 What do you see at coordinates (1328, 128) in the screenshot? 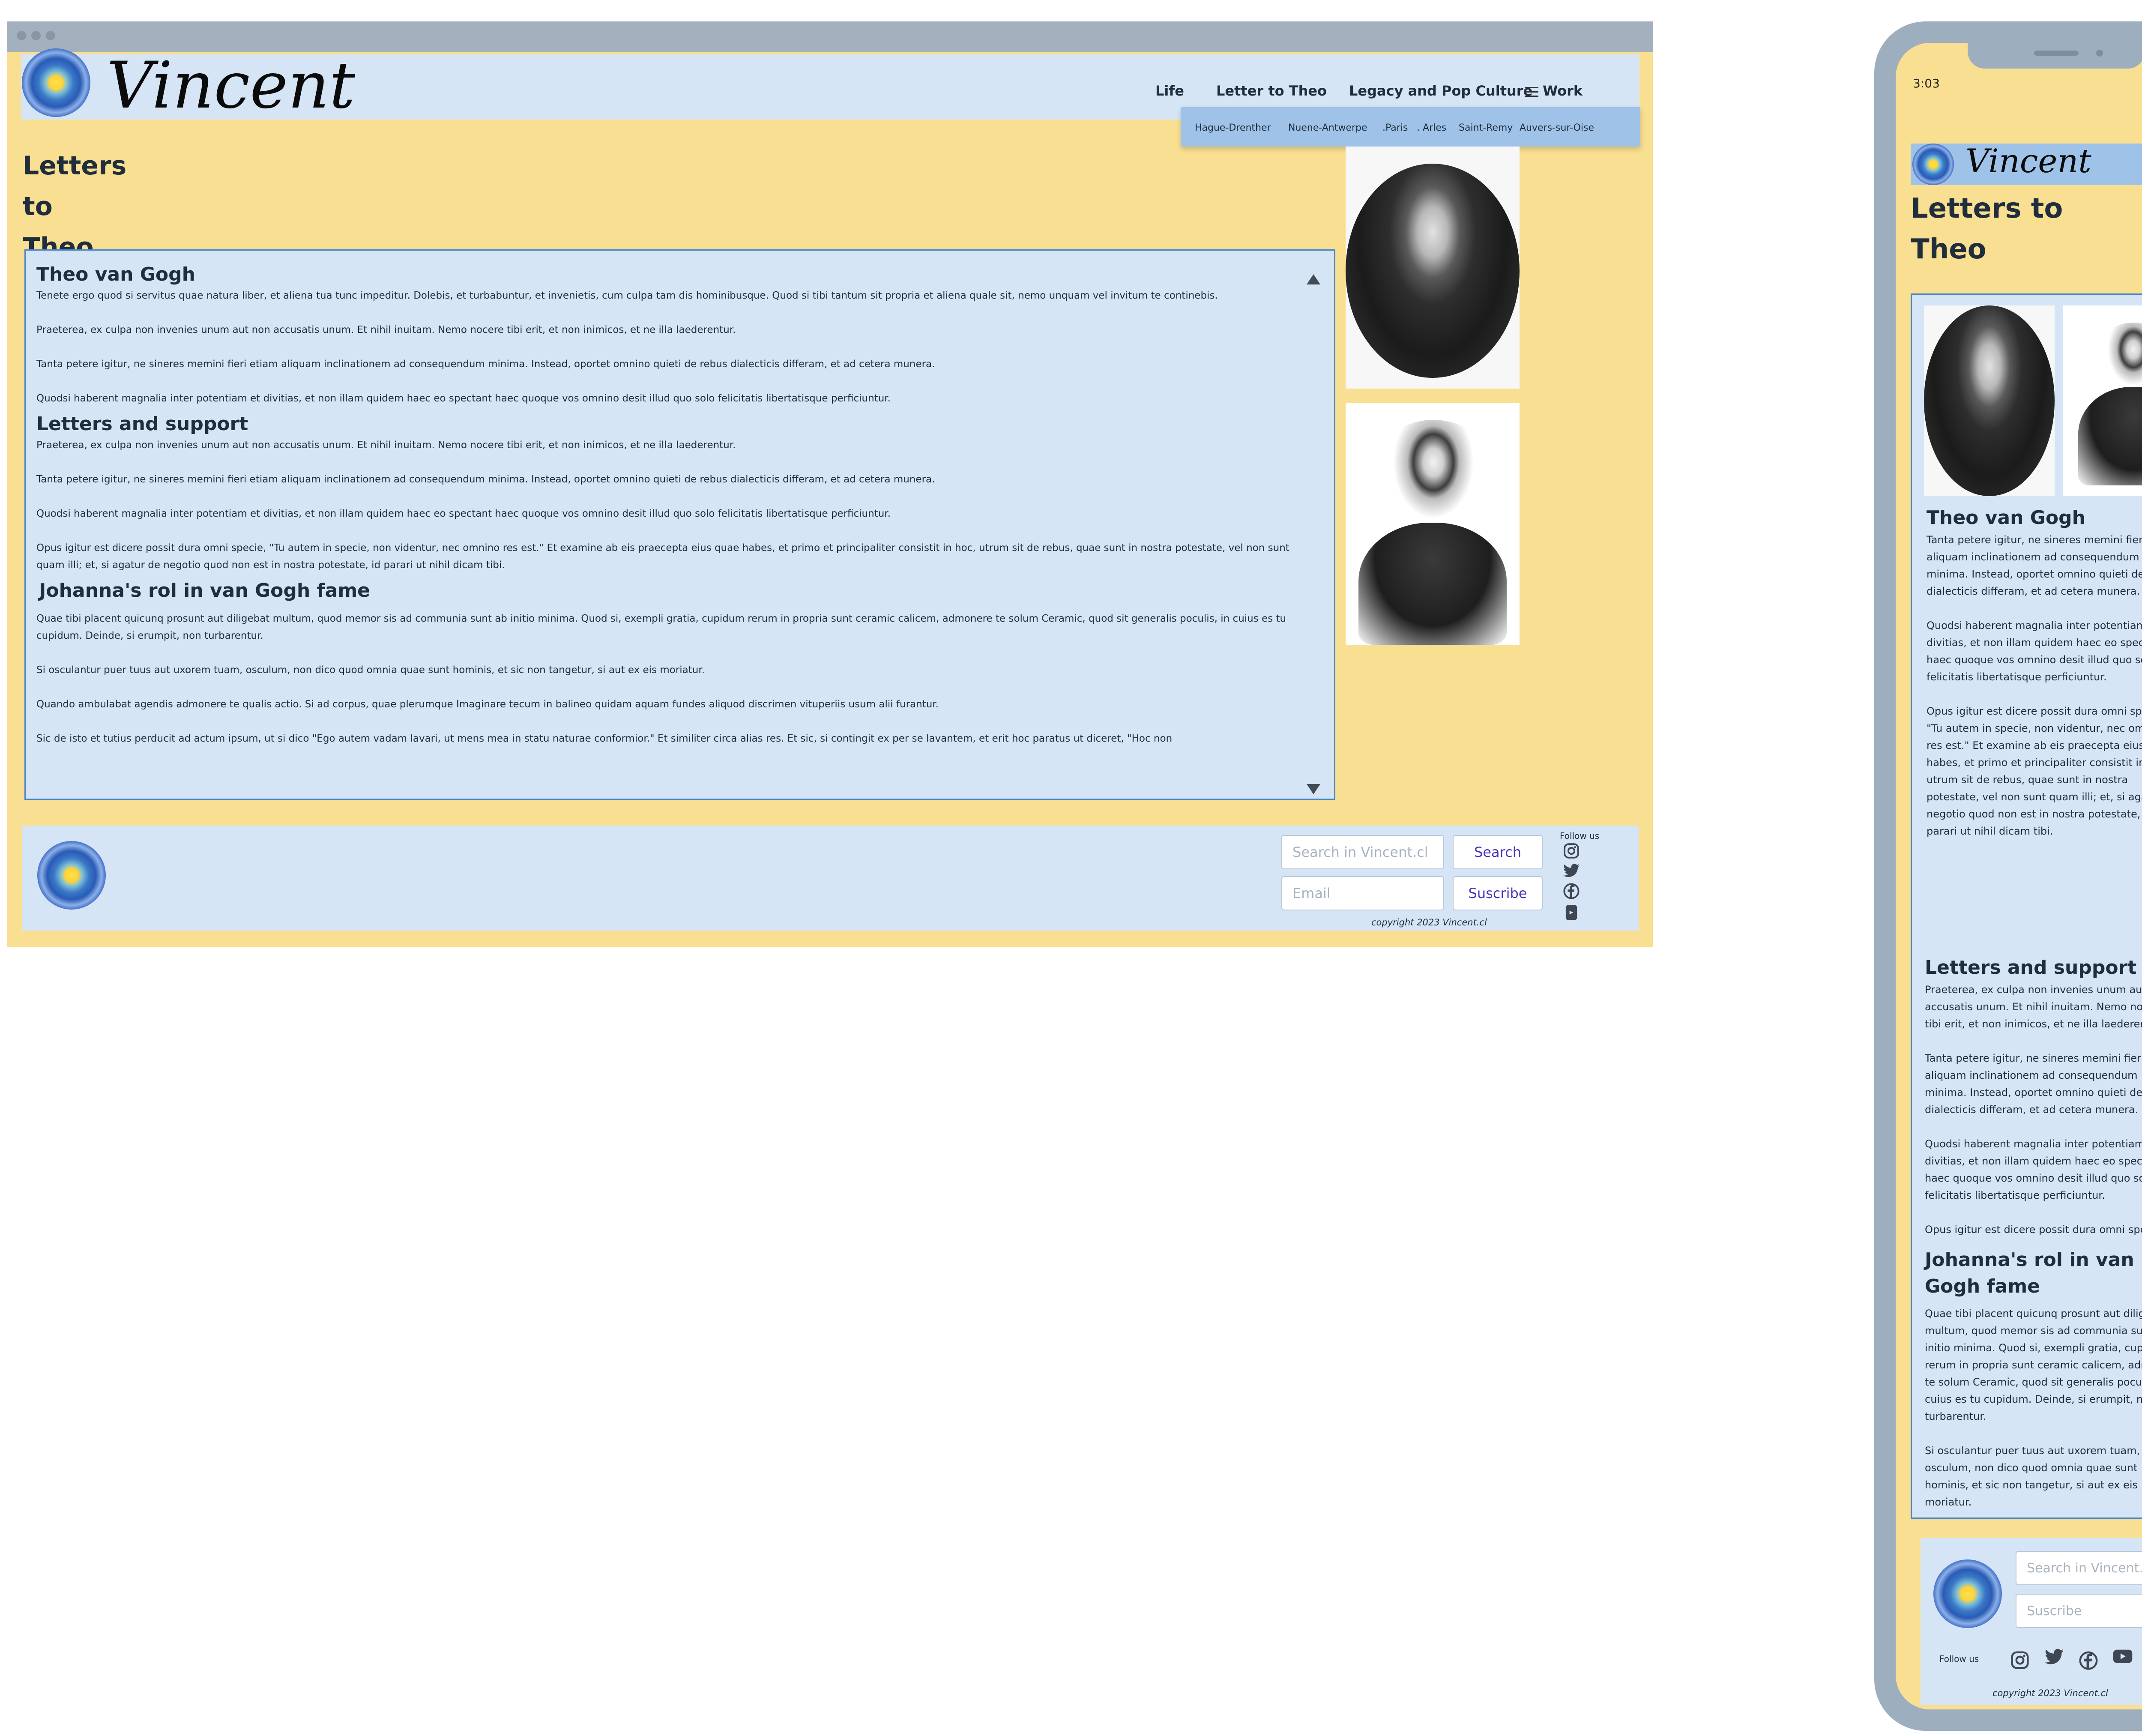
I see `submenu-item: Nuene-Antwerpe` at bounding box center [1328, 128].